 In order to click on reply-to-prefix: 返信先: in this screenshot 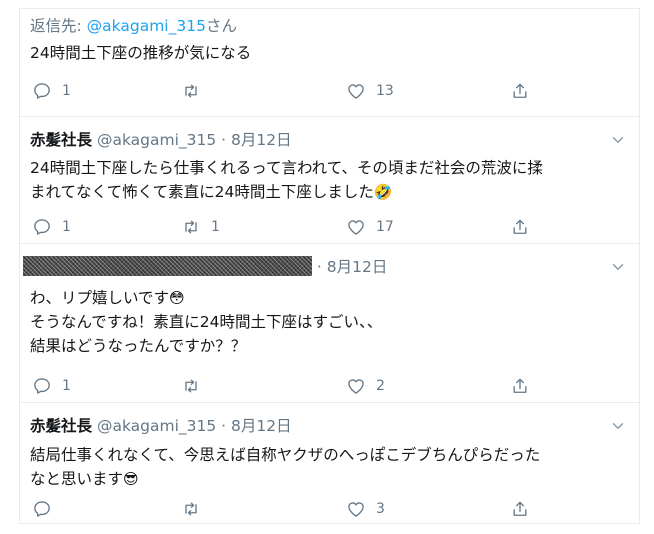, I will do `click(58, 26)`.